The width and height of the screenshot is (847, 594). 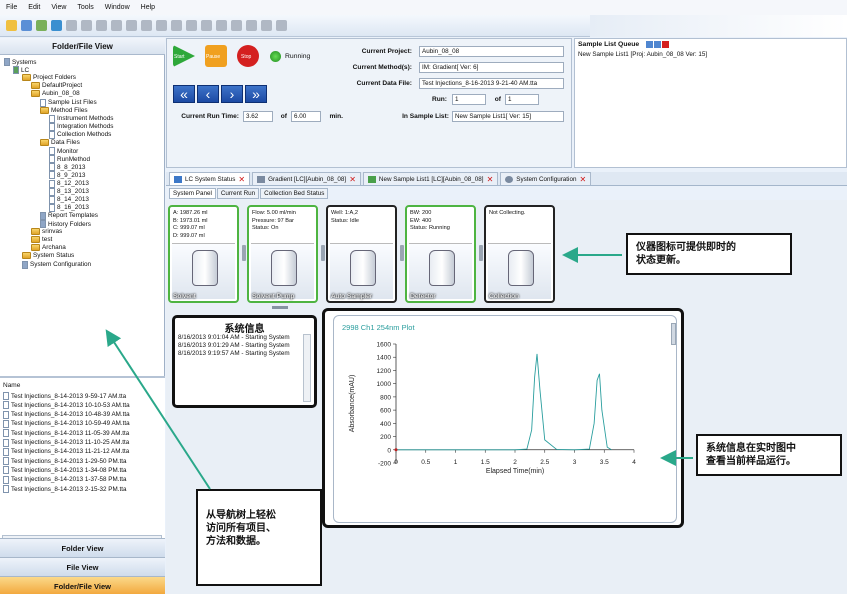 What do you see at coordinates (65, 489) in the screenshot?
I see `list-item: Test Injections_8-14-2013 2-15-32 PM.tta` at bounding box center [65, 489].